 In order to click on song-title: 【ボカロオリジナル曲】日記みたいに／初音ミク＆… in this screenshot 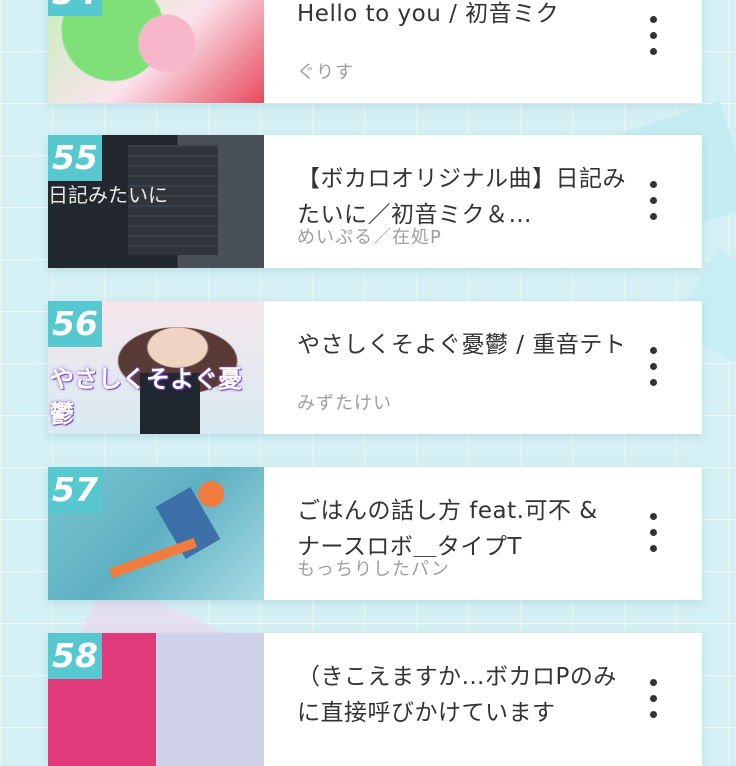, I will do `click(462, 197)`.